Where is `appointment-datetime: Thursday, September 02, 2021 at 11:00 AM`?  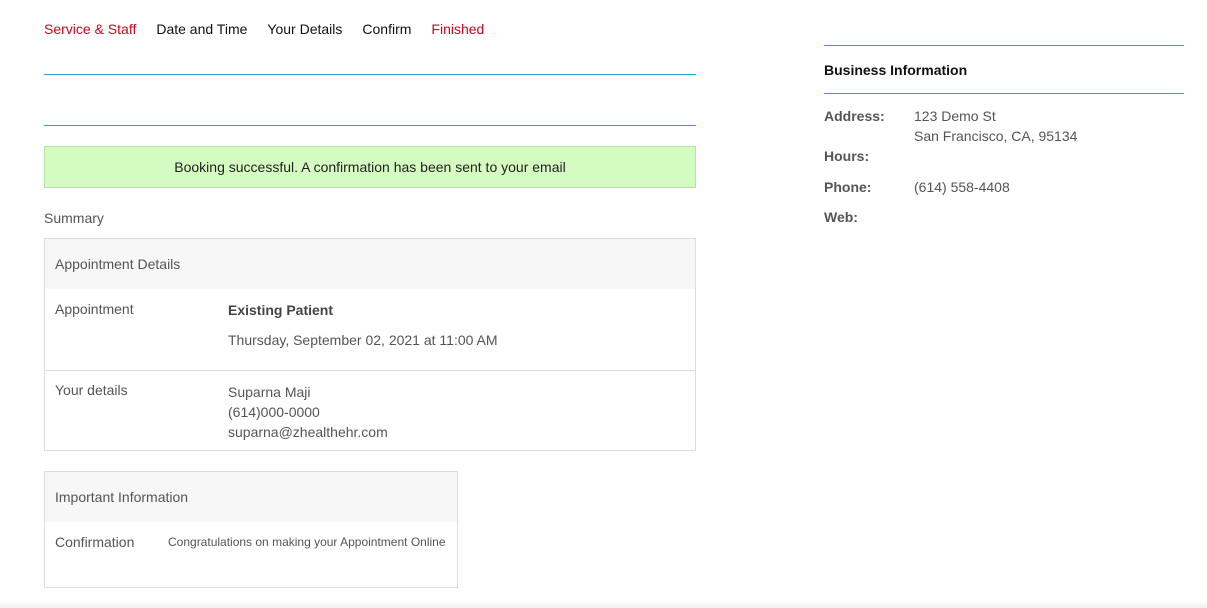 appointment-datetime: Thursday, September 02, 2021 at 11:00 AM is located at coordinates (363, 340).